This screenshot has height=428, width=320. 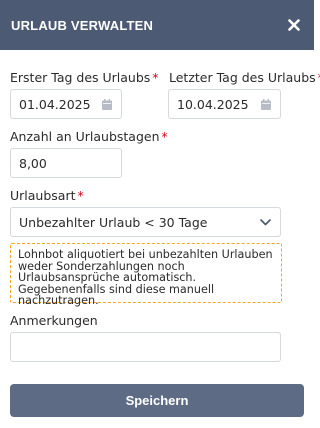 I want to click on remarks-label-text: Anmerkungen, so click(x=54, y=320).